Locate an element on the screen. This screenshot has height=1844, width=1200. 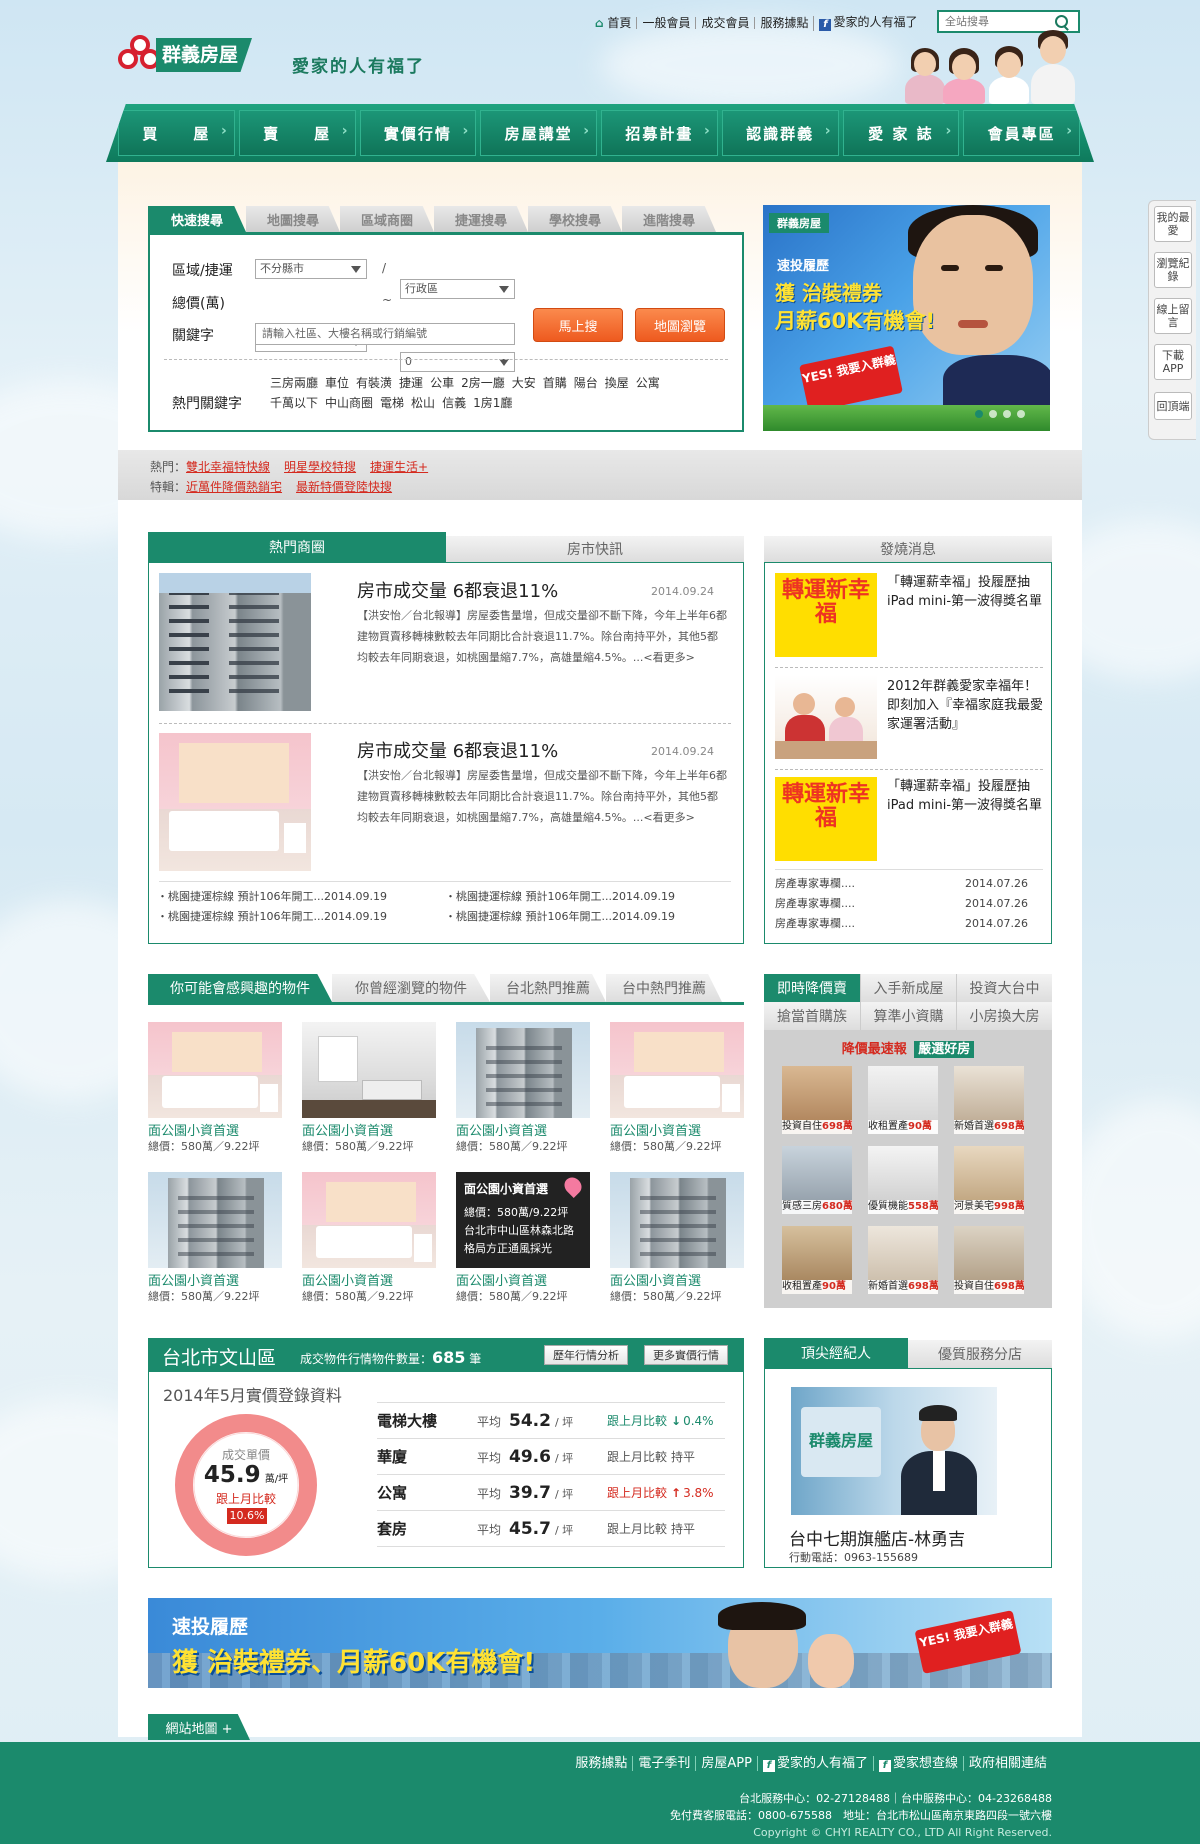
hot-keyword: 陽台 is located at coordinates (586, 383).